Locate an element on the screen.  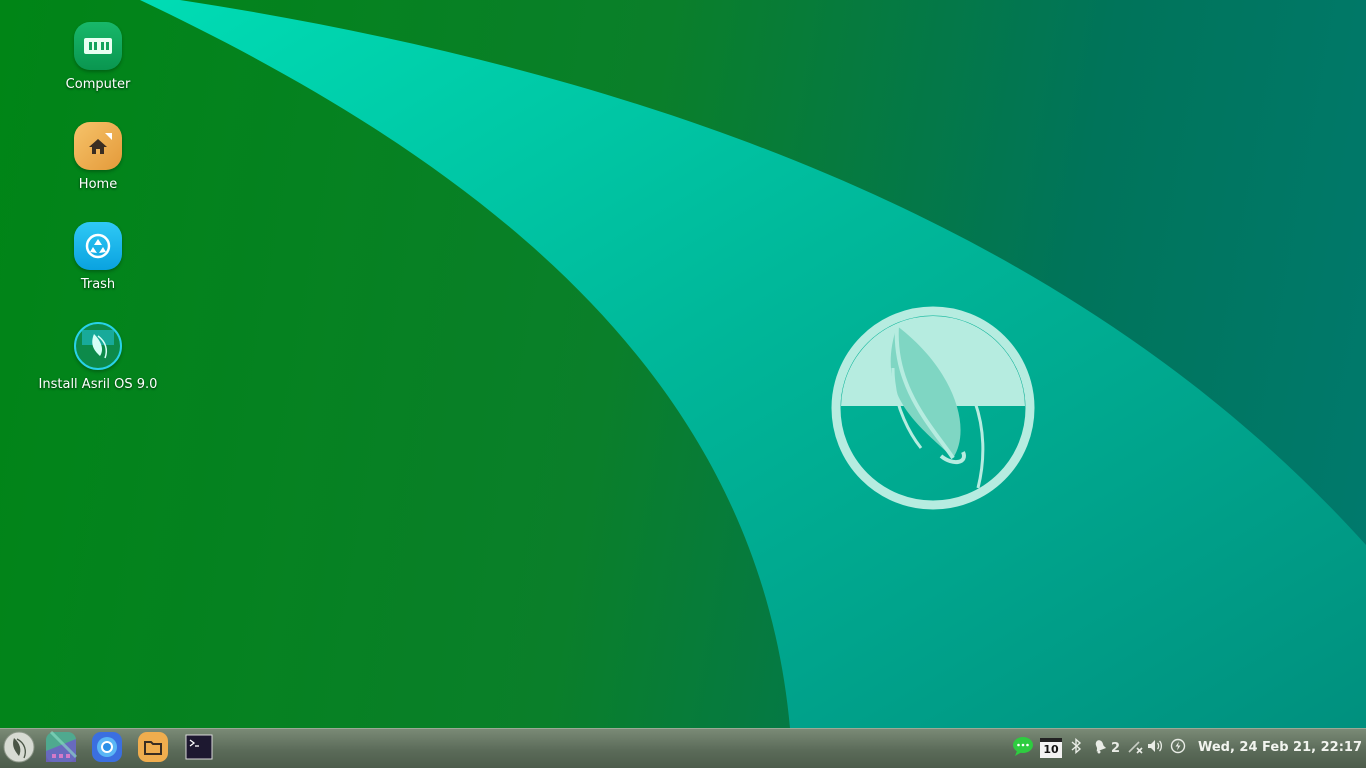
terminal-launcher is located at coordinates (199, 749).